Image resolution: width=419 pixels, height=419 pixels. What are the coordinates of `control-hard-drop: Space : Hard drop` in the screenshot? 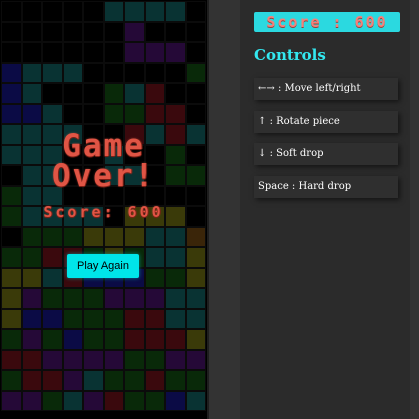 It's located at (326, 187).